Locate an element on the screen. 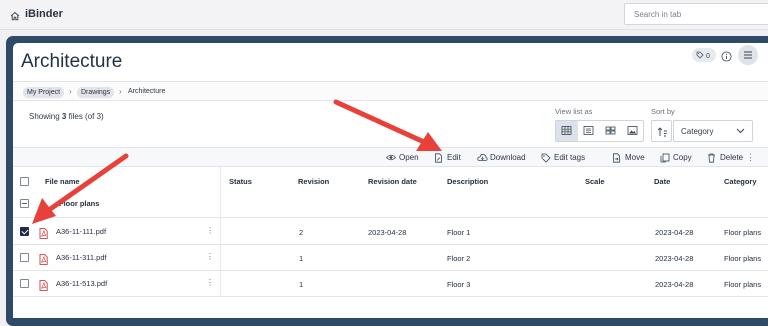 The width and height of the screenshot is (768, 326). cell-revision-date: 2023-04-28 is located at coordinates (387, 232).